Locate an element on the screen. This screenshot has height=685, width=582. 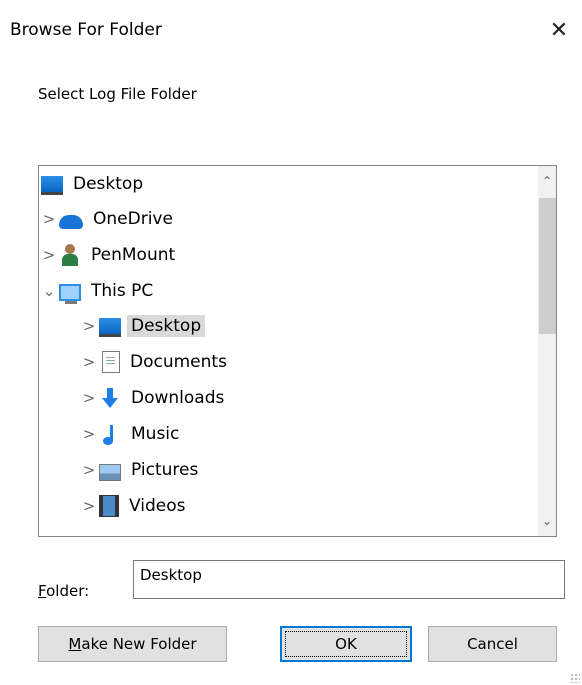
ok-label: OK is located at coordinates (346, 644).